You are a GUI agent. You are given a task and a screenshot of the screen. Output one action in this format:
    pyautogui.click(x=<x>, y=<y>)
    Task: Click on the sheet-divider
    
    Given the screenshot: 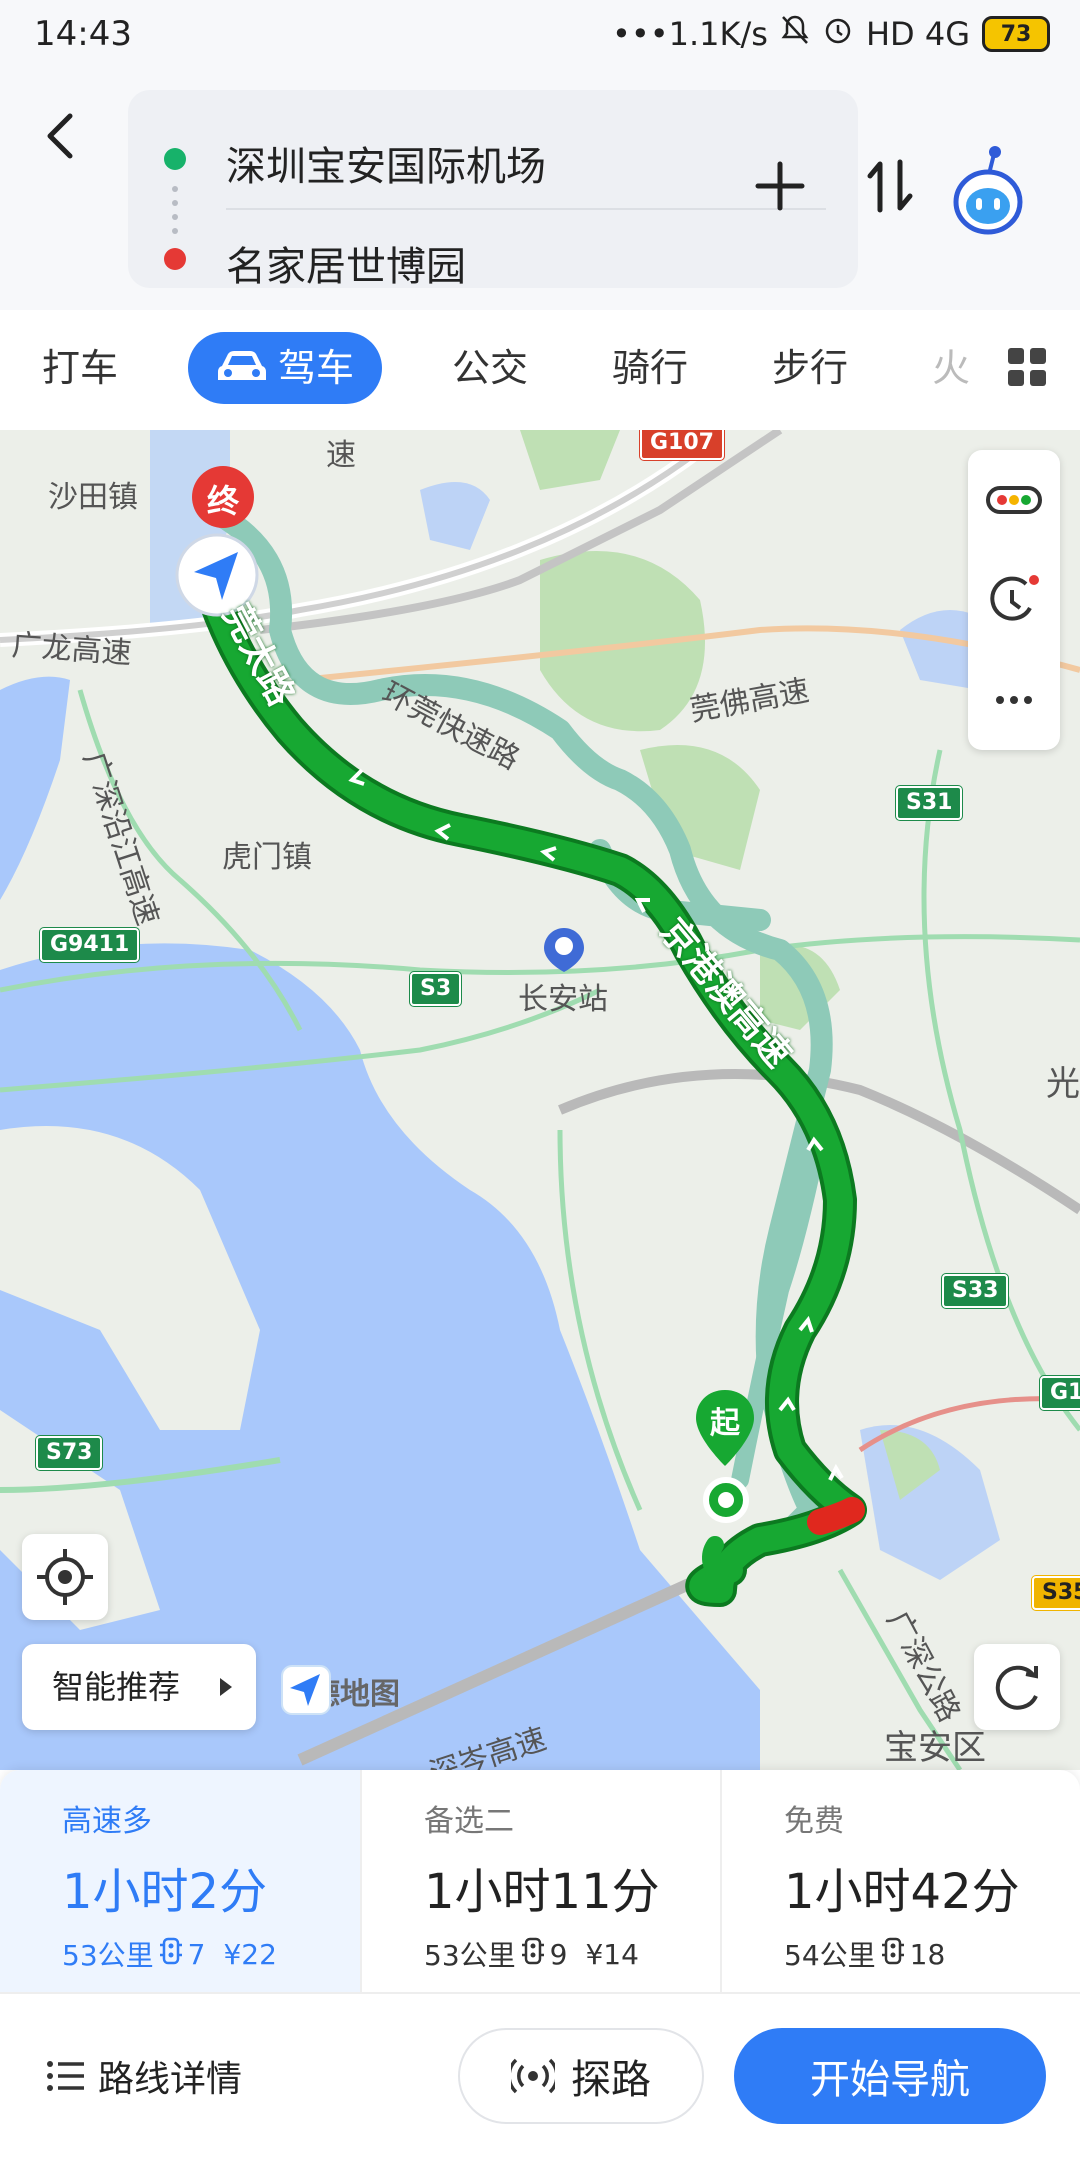 What is the action you would take?
    pyautogui.click(x=540, y=1993)
    